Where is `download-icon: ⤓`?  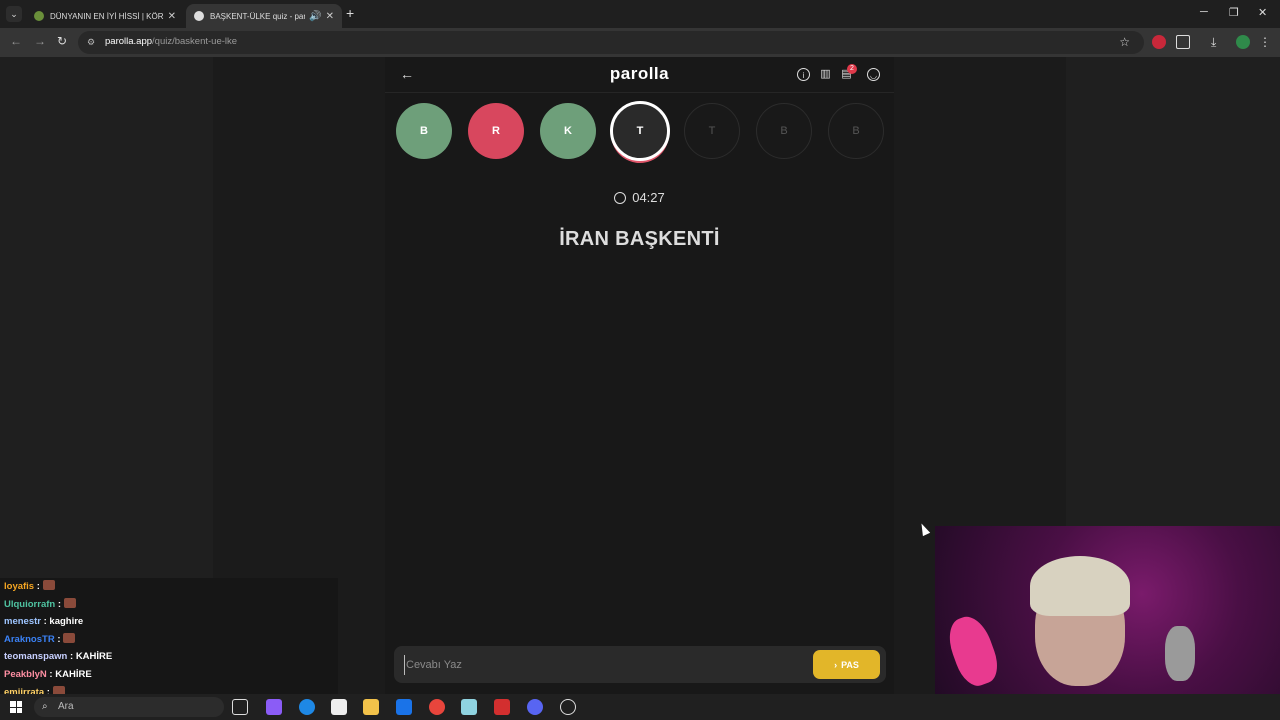 download-icon: ⤓ is located at coordinates (1218, 42).